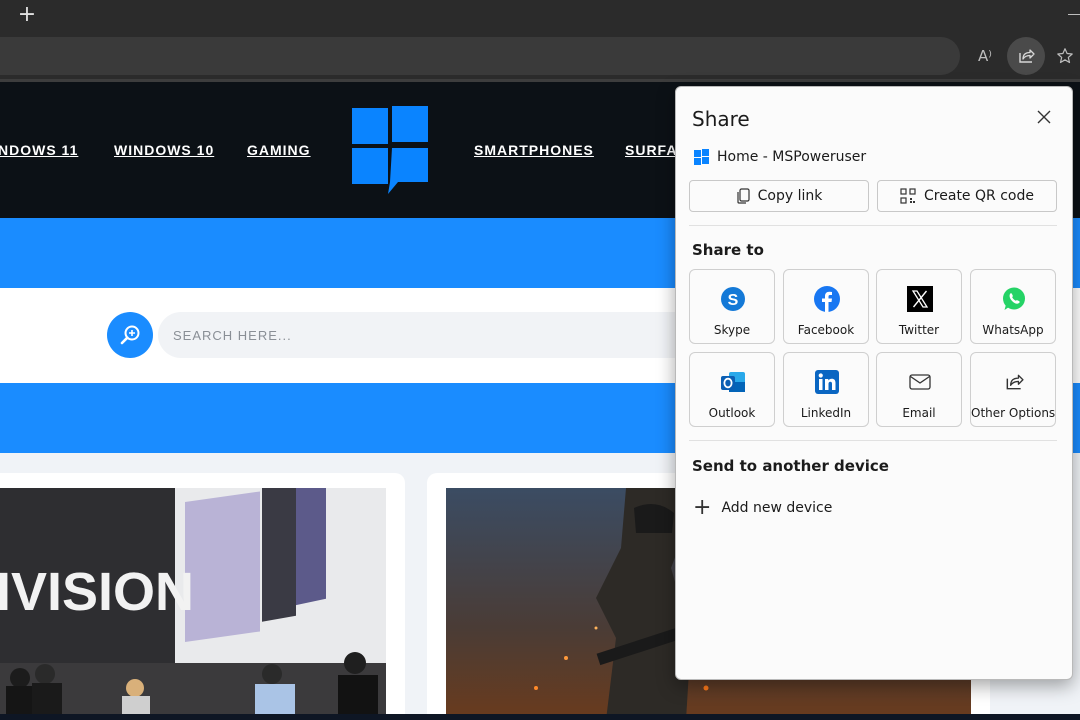 Image resolution: width=1080 pixels, height=720 pixels. I want to click on new-tab-button: +, so click(27, 15).